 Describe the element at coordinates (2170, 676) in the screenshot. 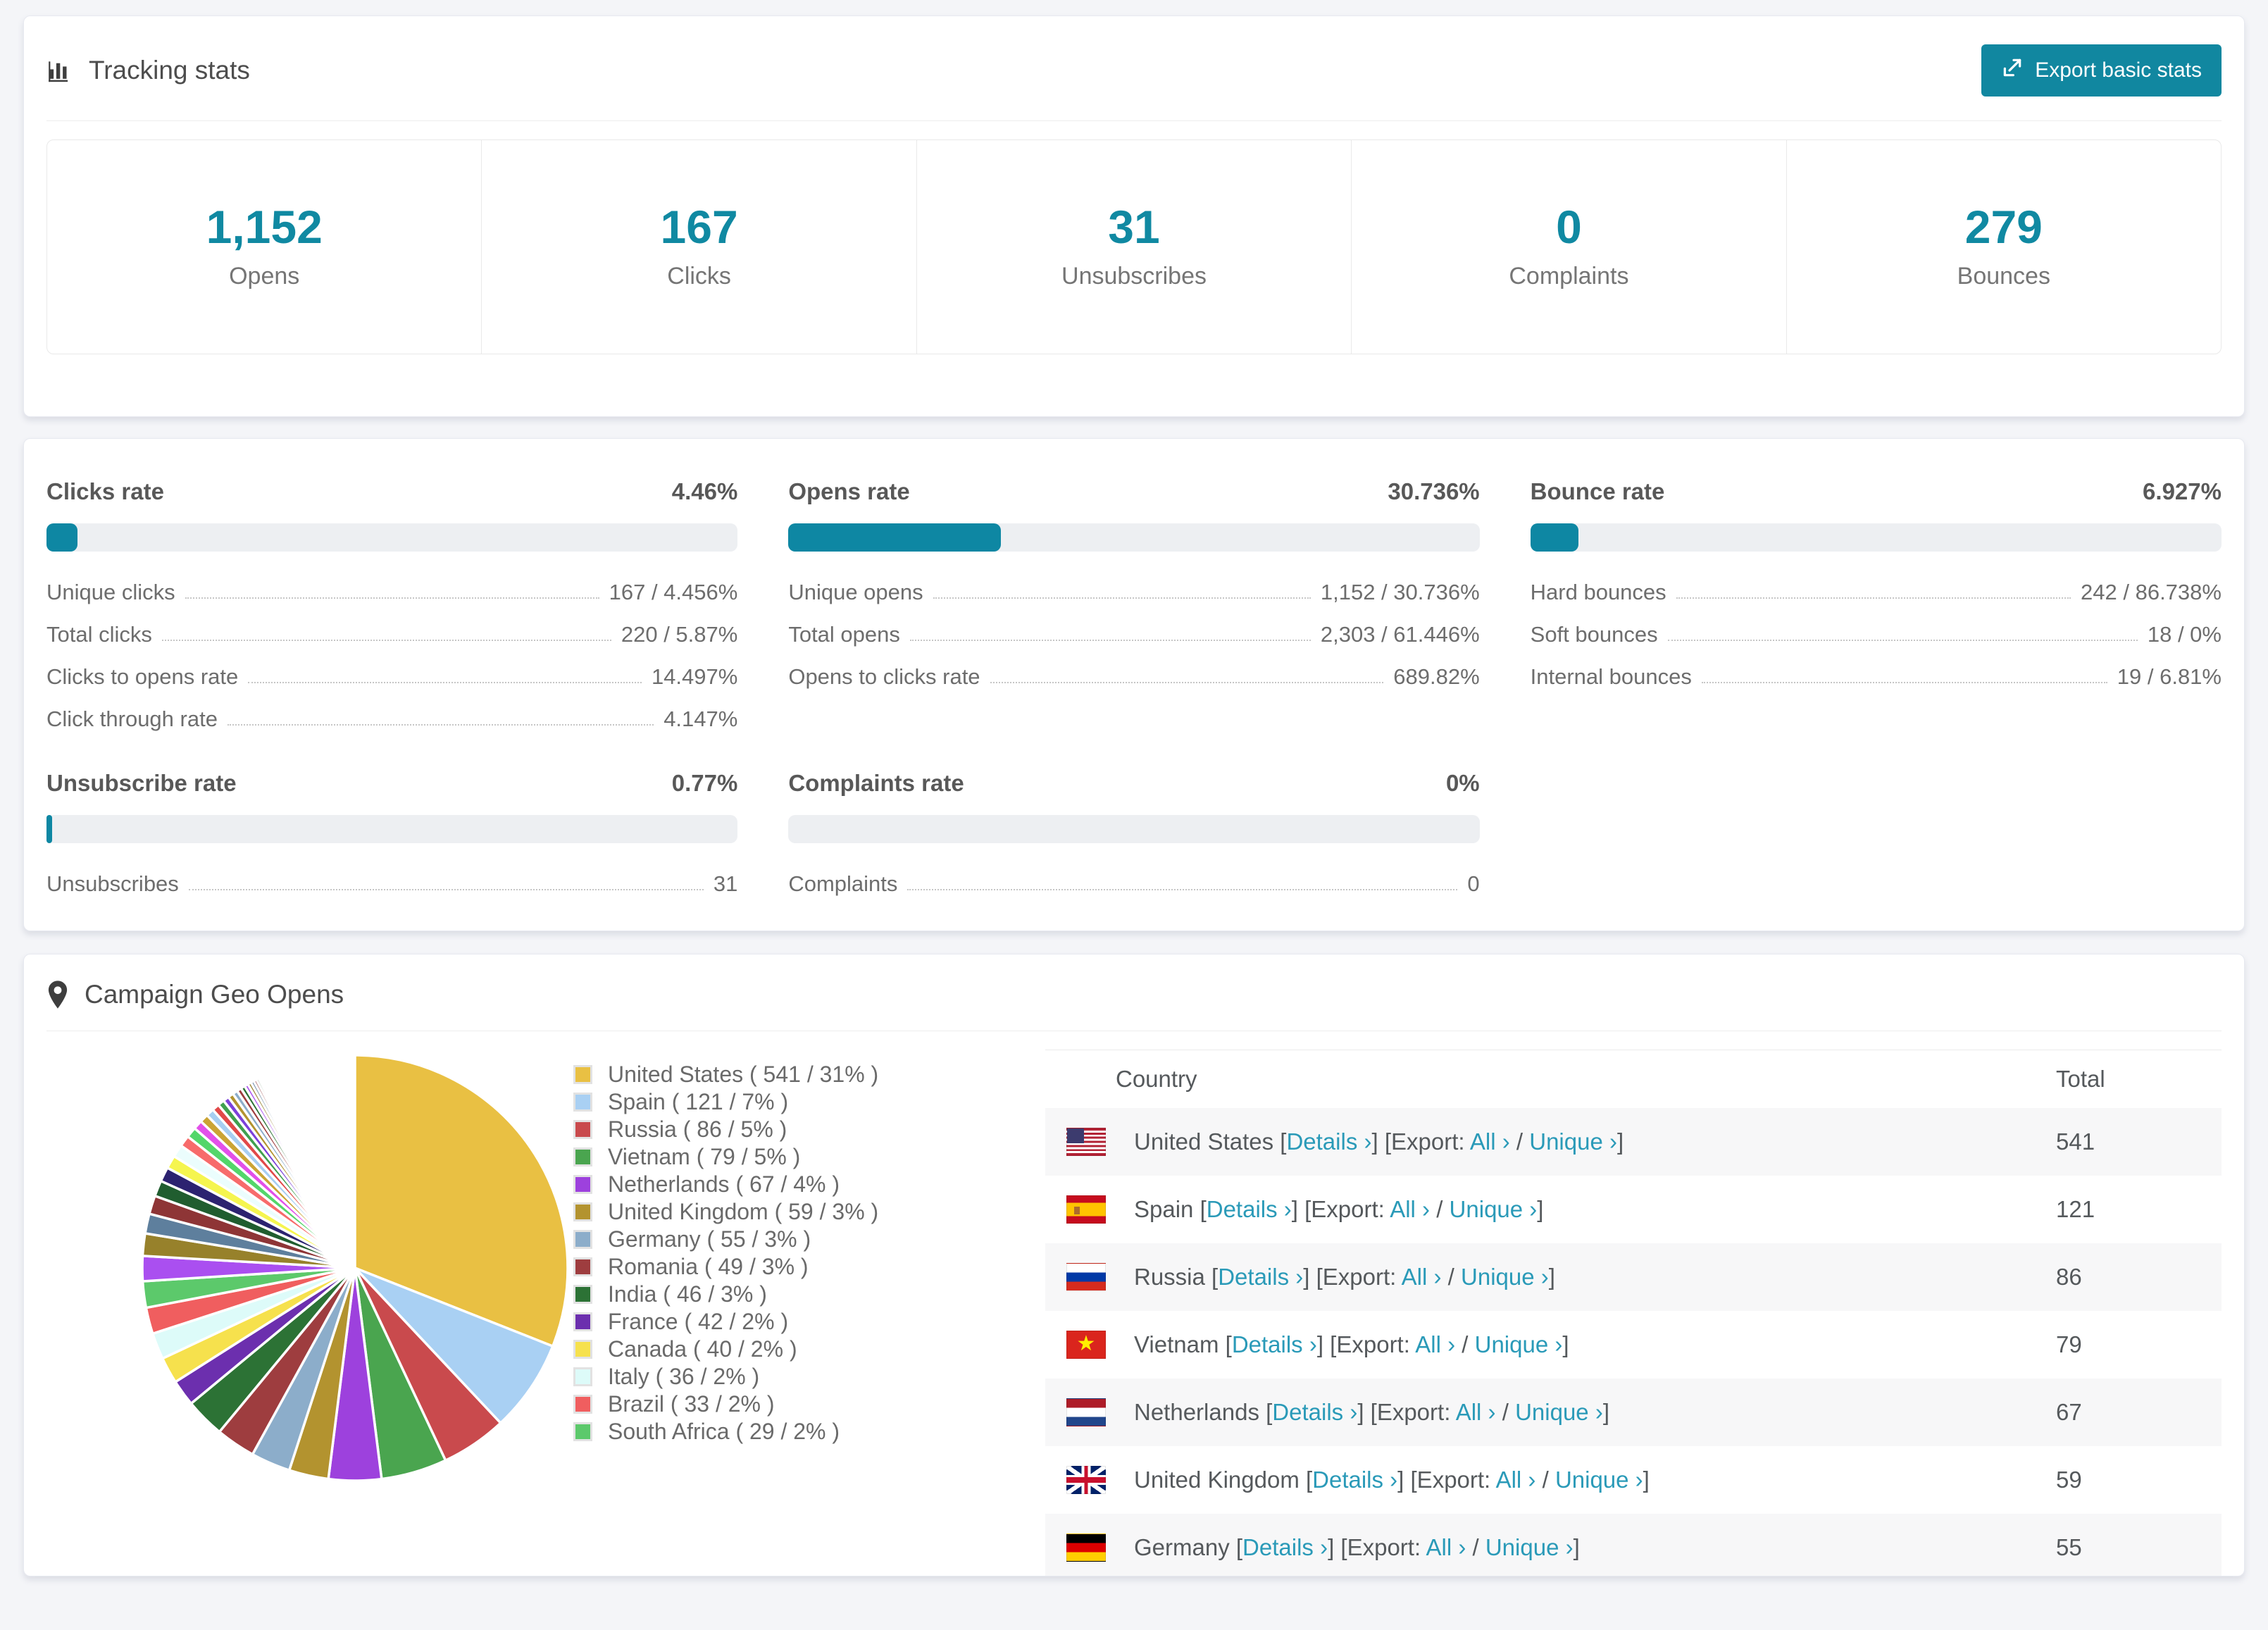

I see `rate-row-value: 19 / 6.81%` at that location.